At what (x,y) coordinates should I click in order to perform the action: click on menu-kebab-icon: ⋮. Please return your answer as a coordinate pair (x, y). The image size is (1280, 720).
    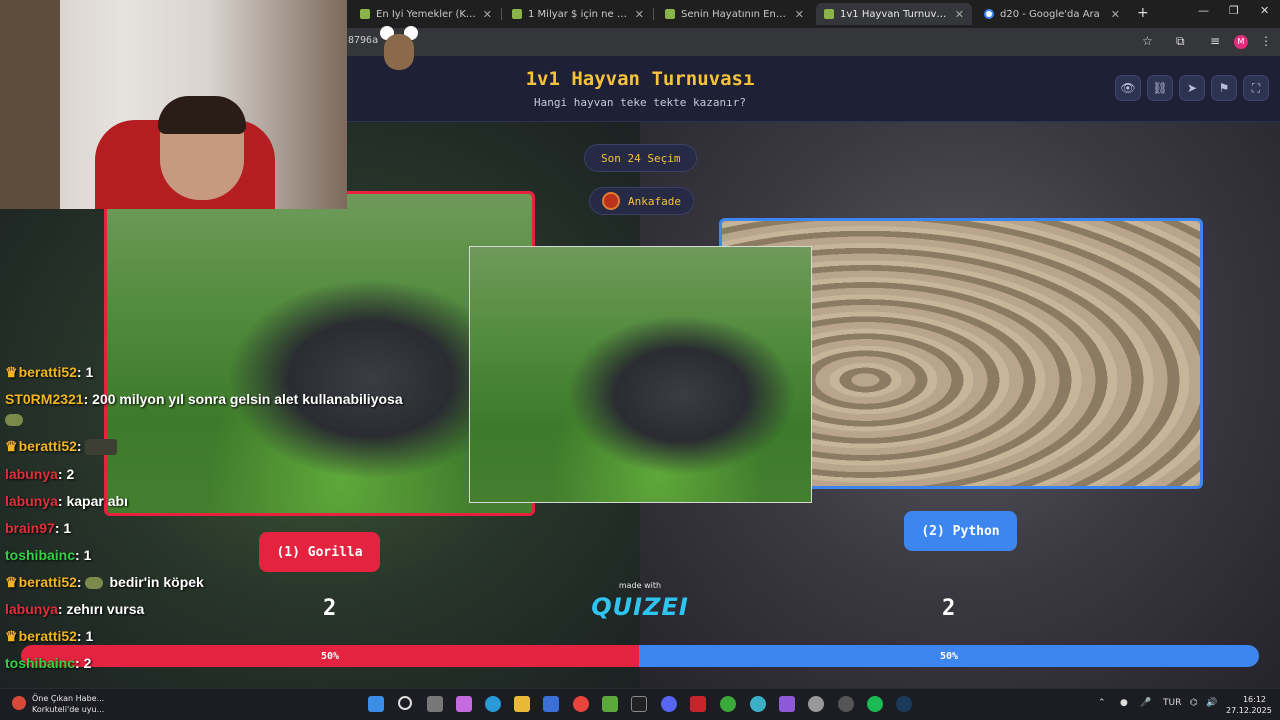
    Looking at the image, I should click on (1266, 41).